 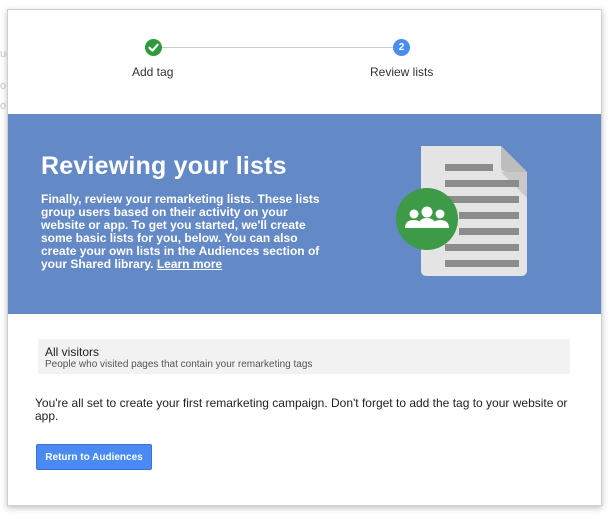 I want to click on list-name: All visitors, so click(x=72, y=352).